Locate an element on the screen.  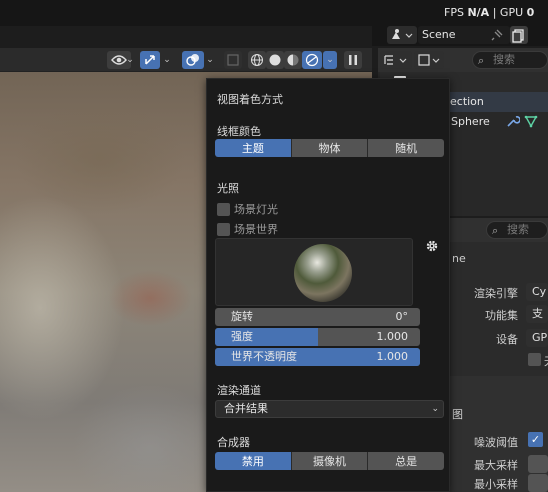
max-samples-field is located at coordinates (538, 464).